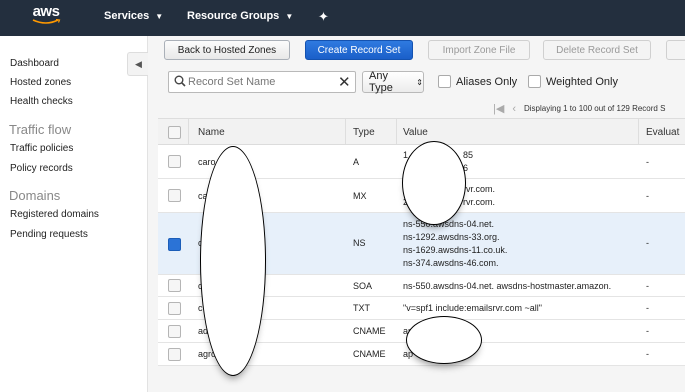 The height and width of the screenshot is (392, 685). What do you see at coordinates (472, 308) in the screenshot?
I see `record-value: "v=spf1 include:emailsrvr.com ~all"` at bounding box center [472, 308].